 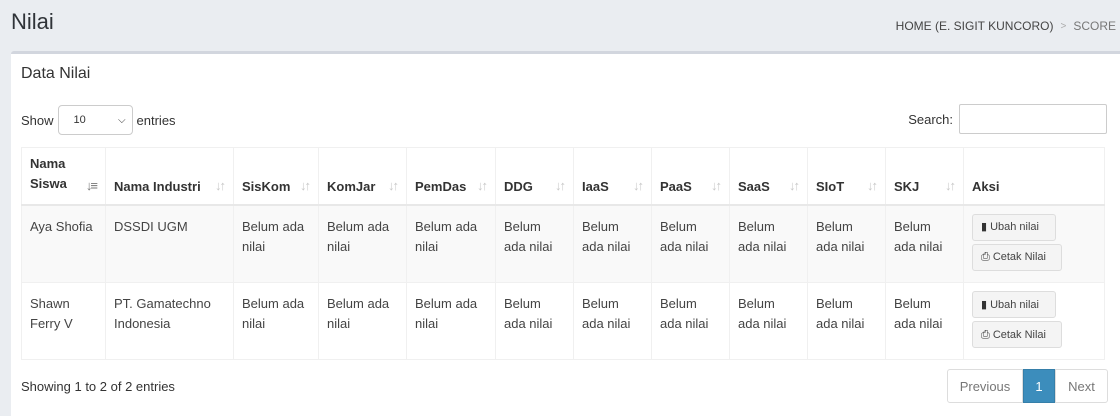 What do you see at coordinates (156, 120) in the screenshot?
I see `entries-label: entries` at bounding box center [156, 120].